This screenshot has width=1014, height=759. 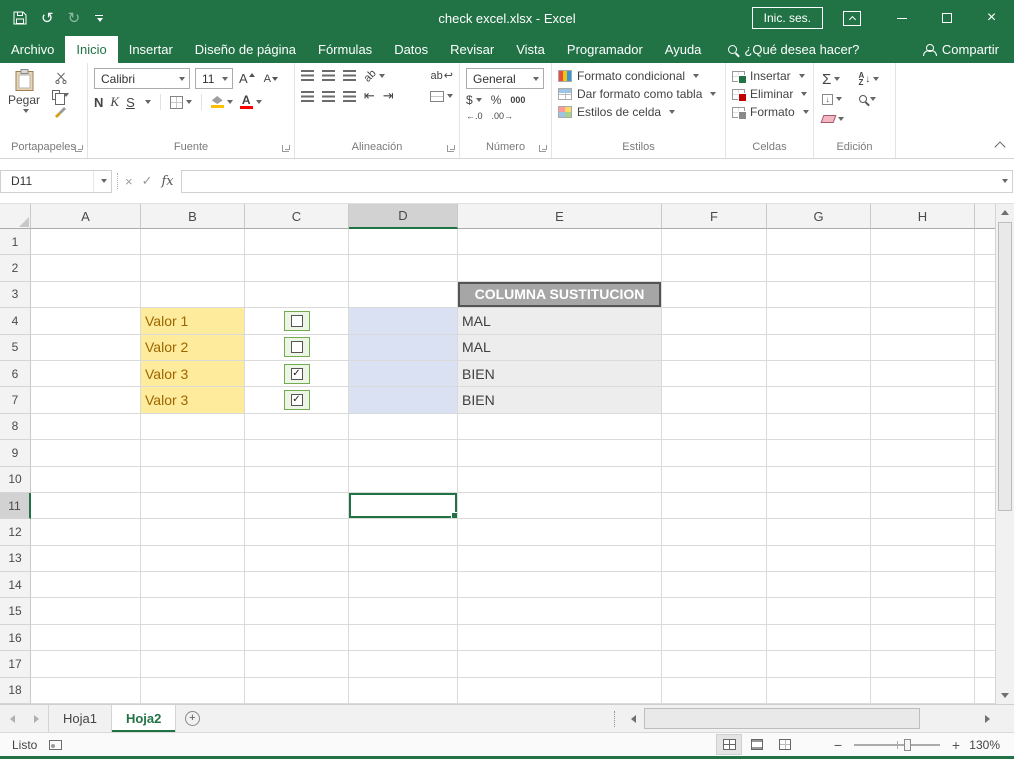 I want to click on cell-B17, so click(x=193, y=664).